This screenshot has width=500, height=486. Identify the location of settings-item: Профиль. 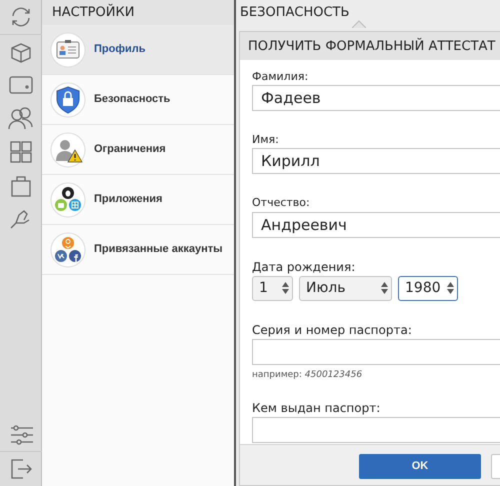
(138, 50).